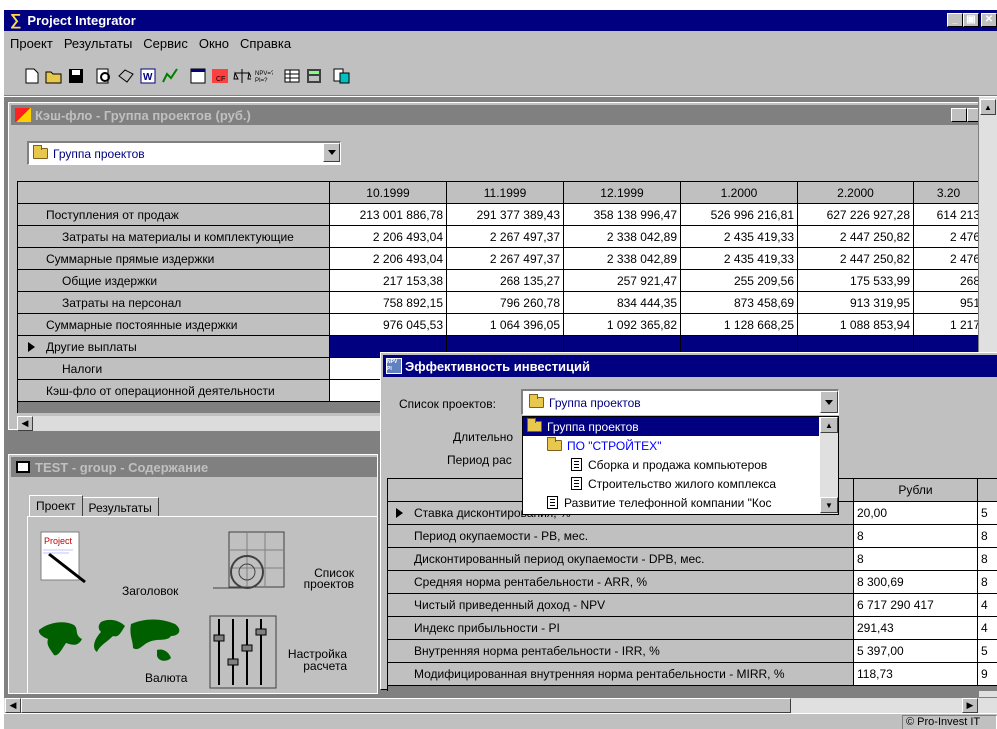 The width and height of the screenshot is (997, 729). I want to click on title-page-icon: Project, so click(64, 559).